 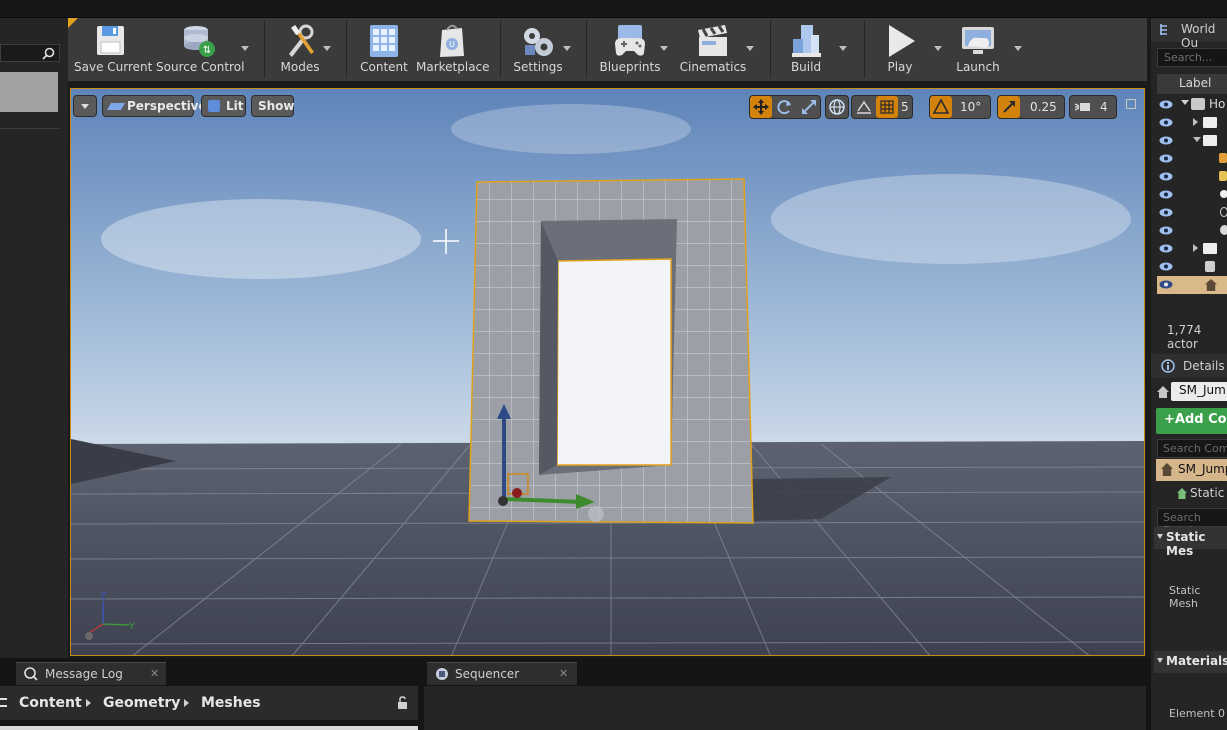 What do you see at coordinates (978, 49) in the screenshot?
I see `launch-button: Launch` at bounding box center [978, 49].